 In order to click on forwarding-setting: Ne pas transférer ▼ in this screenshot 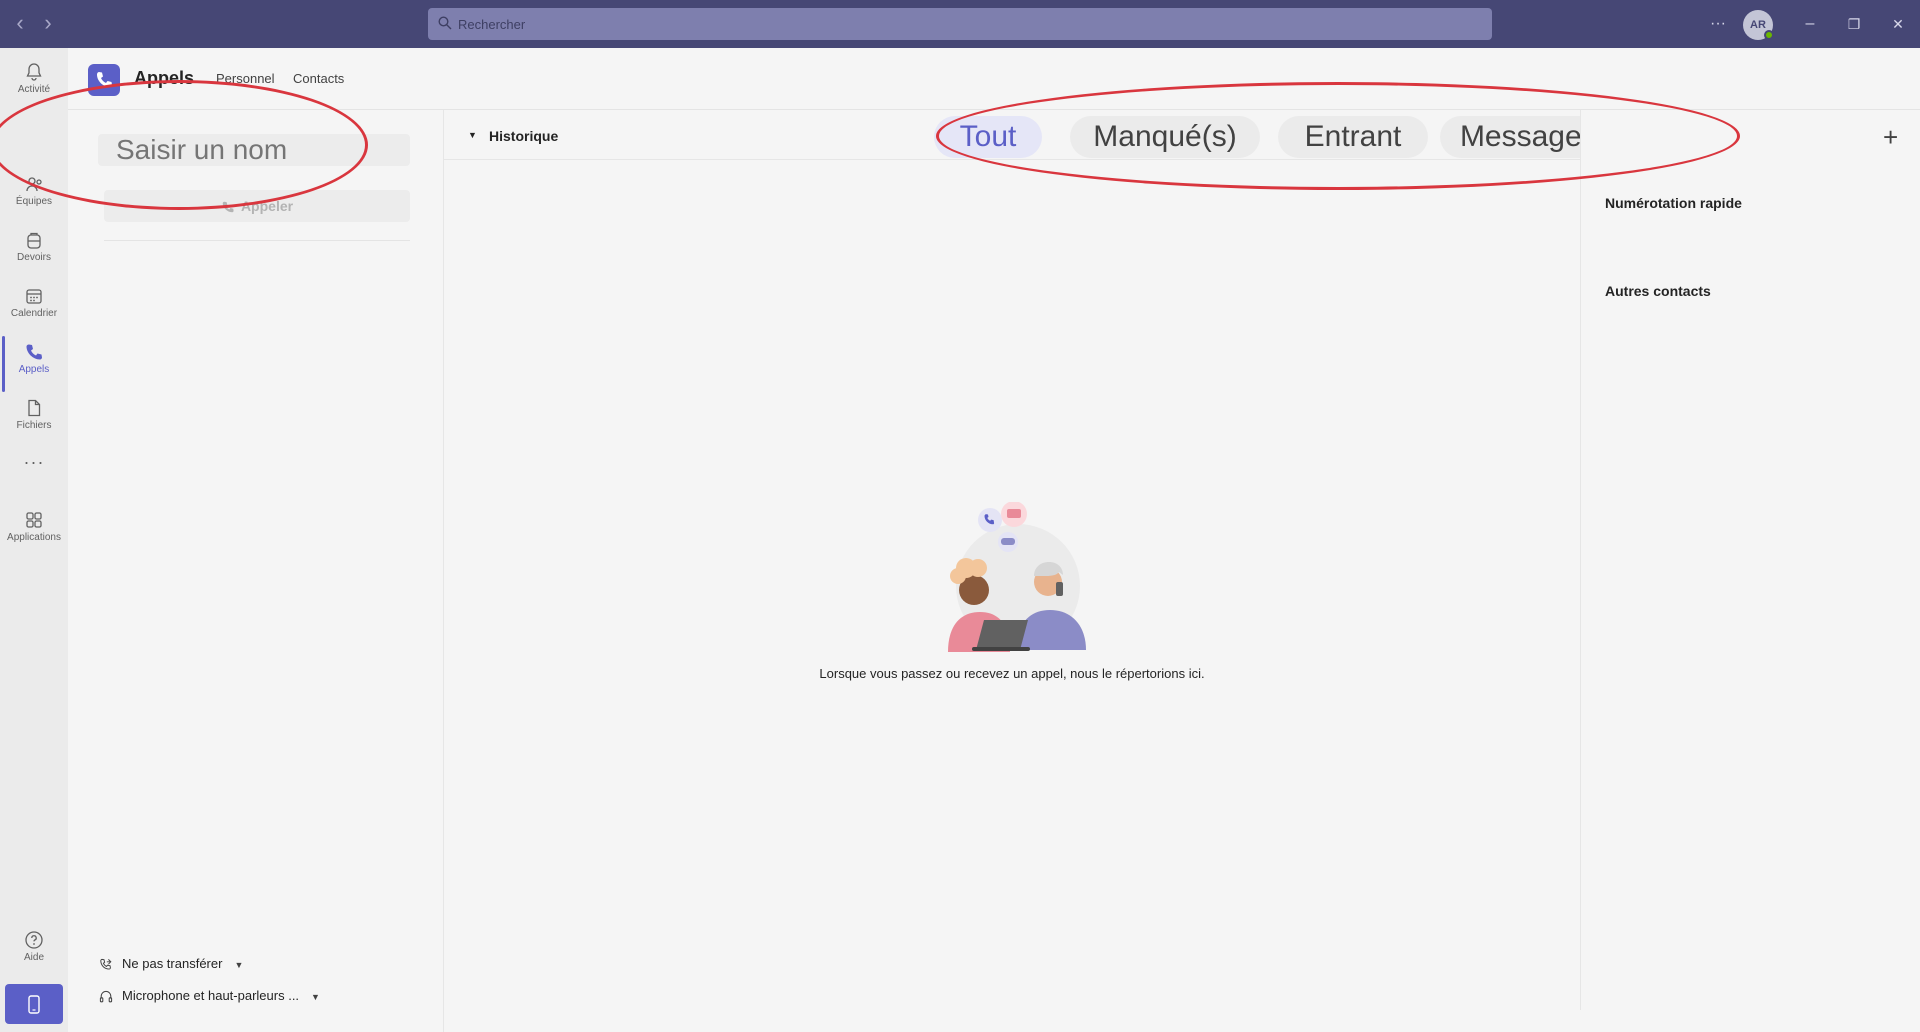, I will do `click(170, 964)`.